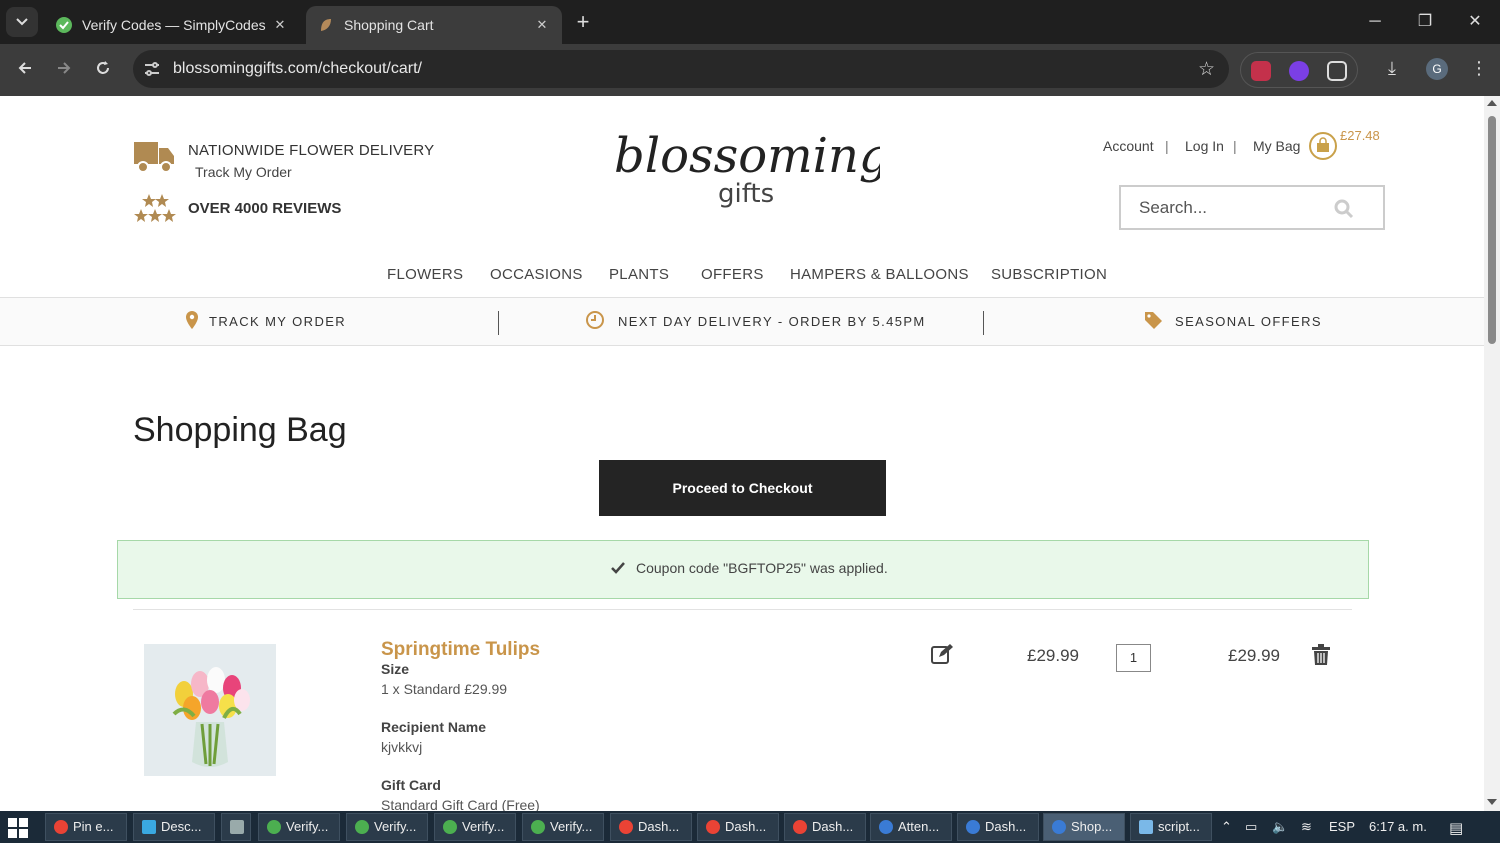 This screenshot has height=843, width=1500. Describe the element at coordinates (1206, 69) in the screenshot. I see `bookmark-star-icon: ☆` at that location.